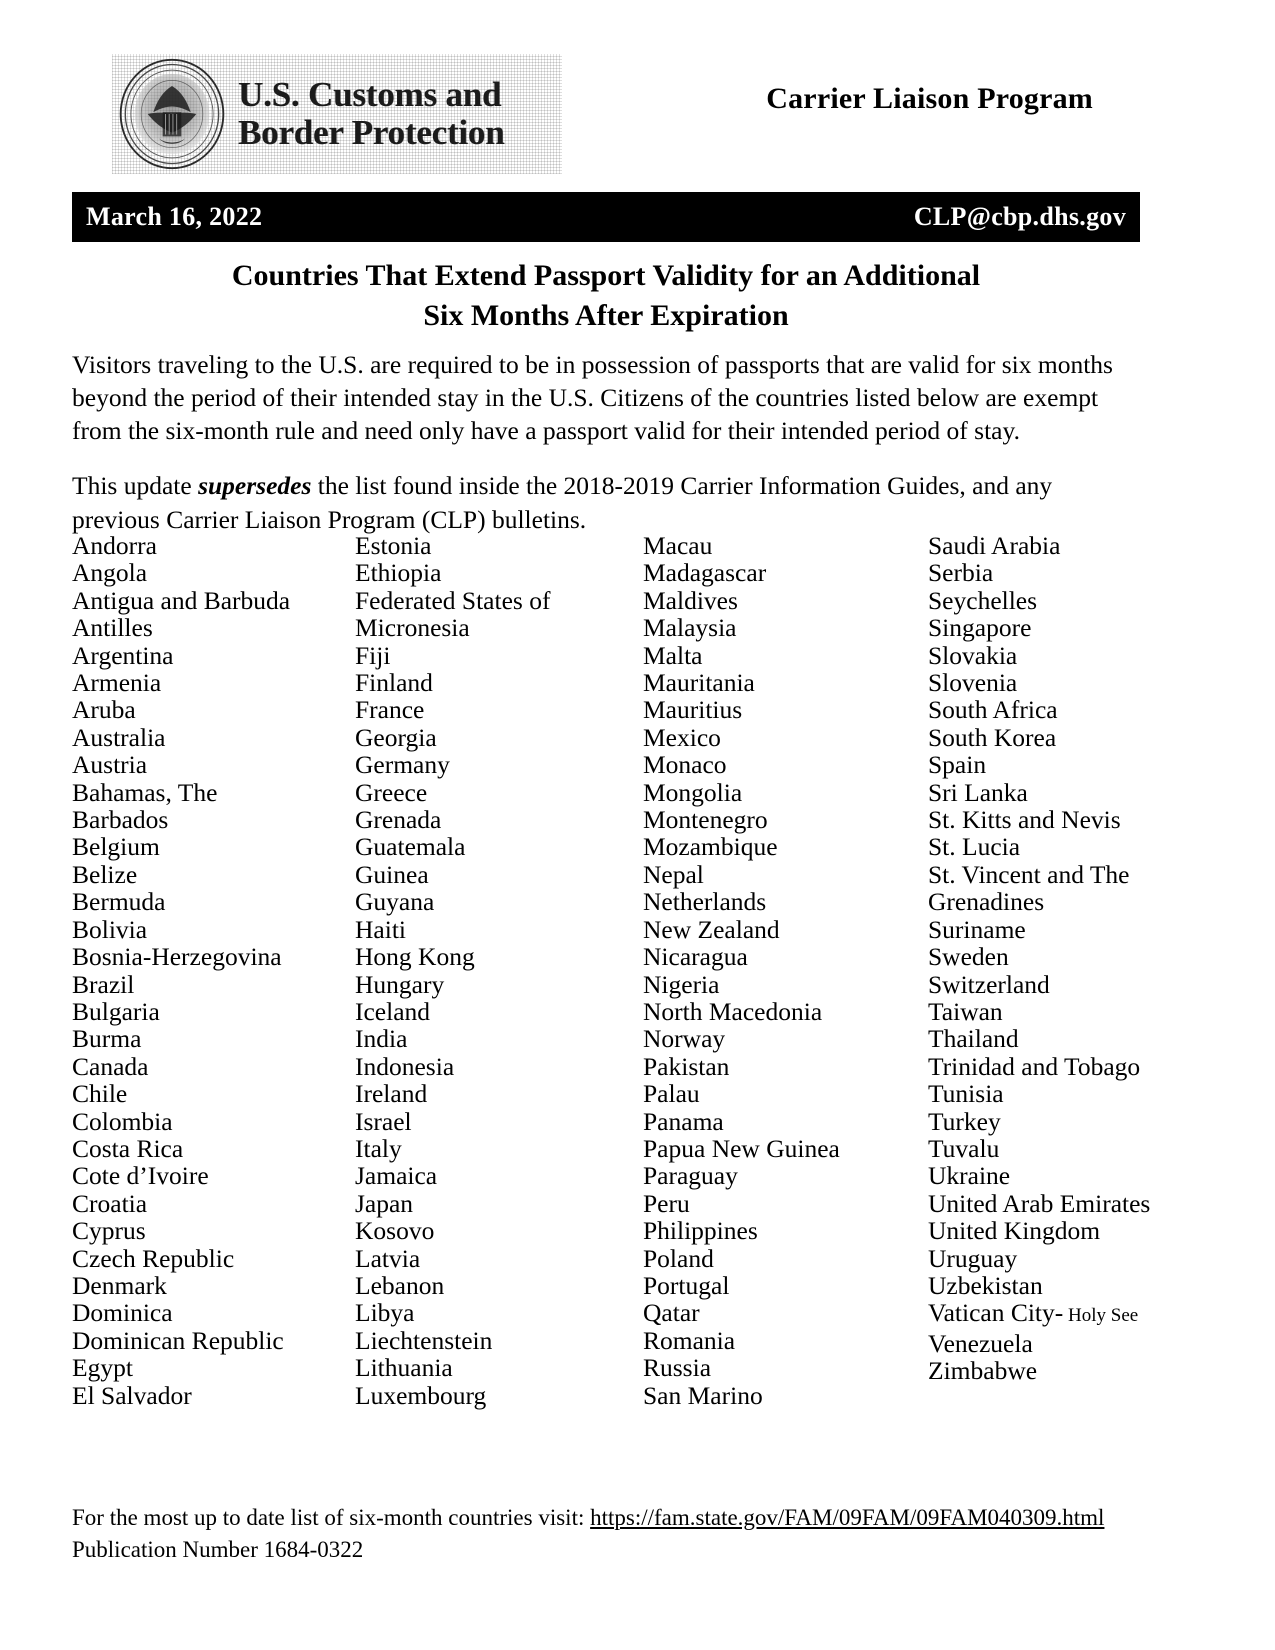 This screenshot has width=1275, height=1650. Describe the element at coordinates (711, 929) in the screenshot. I see `country-entry: New Zealand` at that location.